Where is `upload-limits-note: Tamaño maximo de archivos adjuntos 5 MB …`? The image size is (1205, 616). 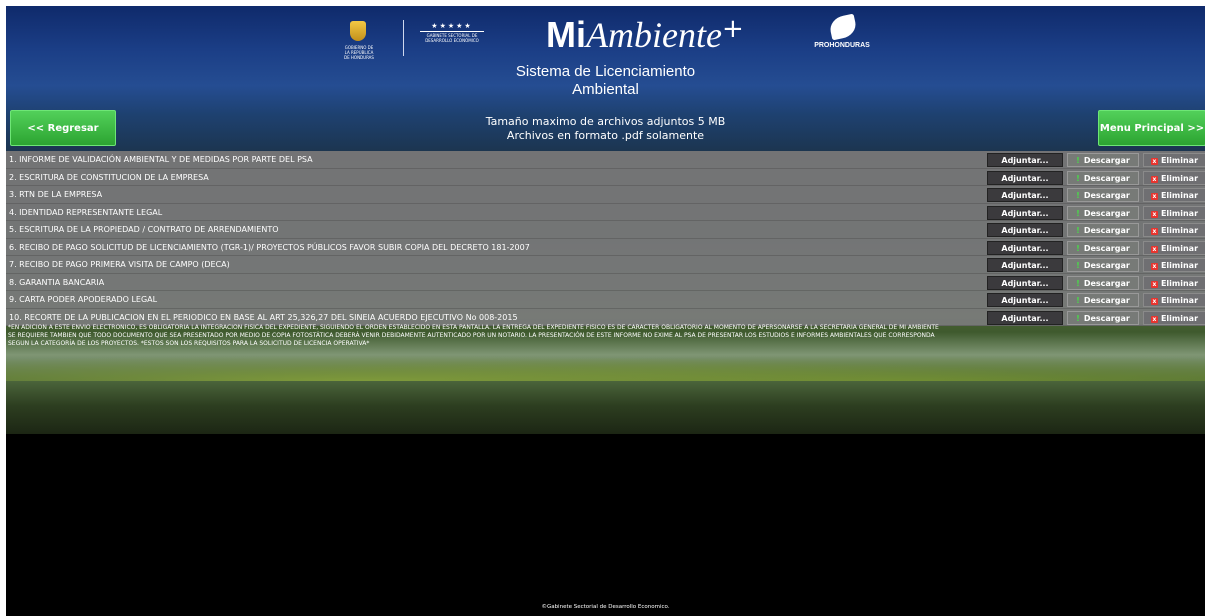 upload-limits-note: Tamaño maximo de archivos adjuntos 5 MB … is located at coordinates (605, 129).